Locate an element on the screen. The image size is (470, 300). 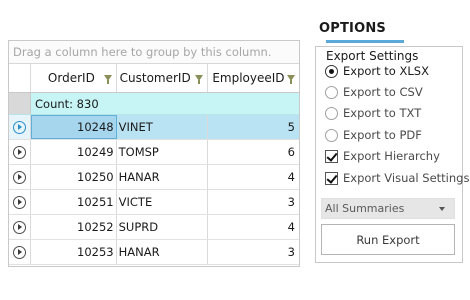
radio-export-txt: Export to TXT is located at coordinates (373, 113).